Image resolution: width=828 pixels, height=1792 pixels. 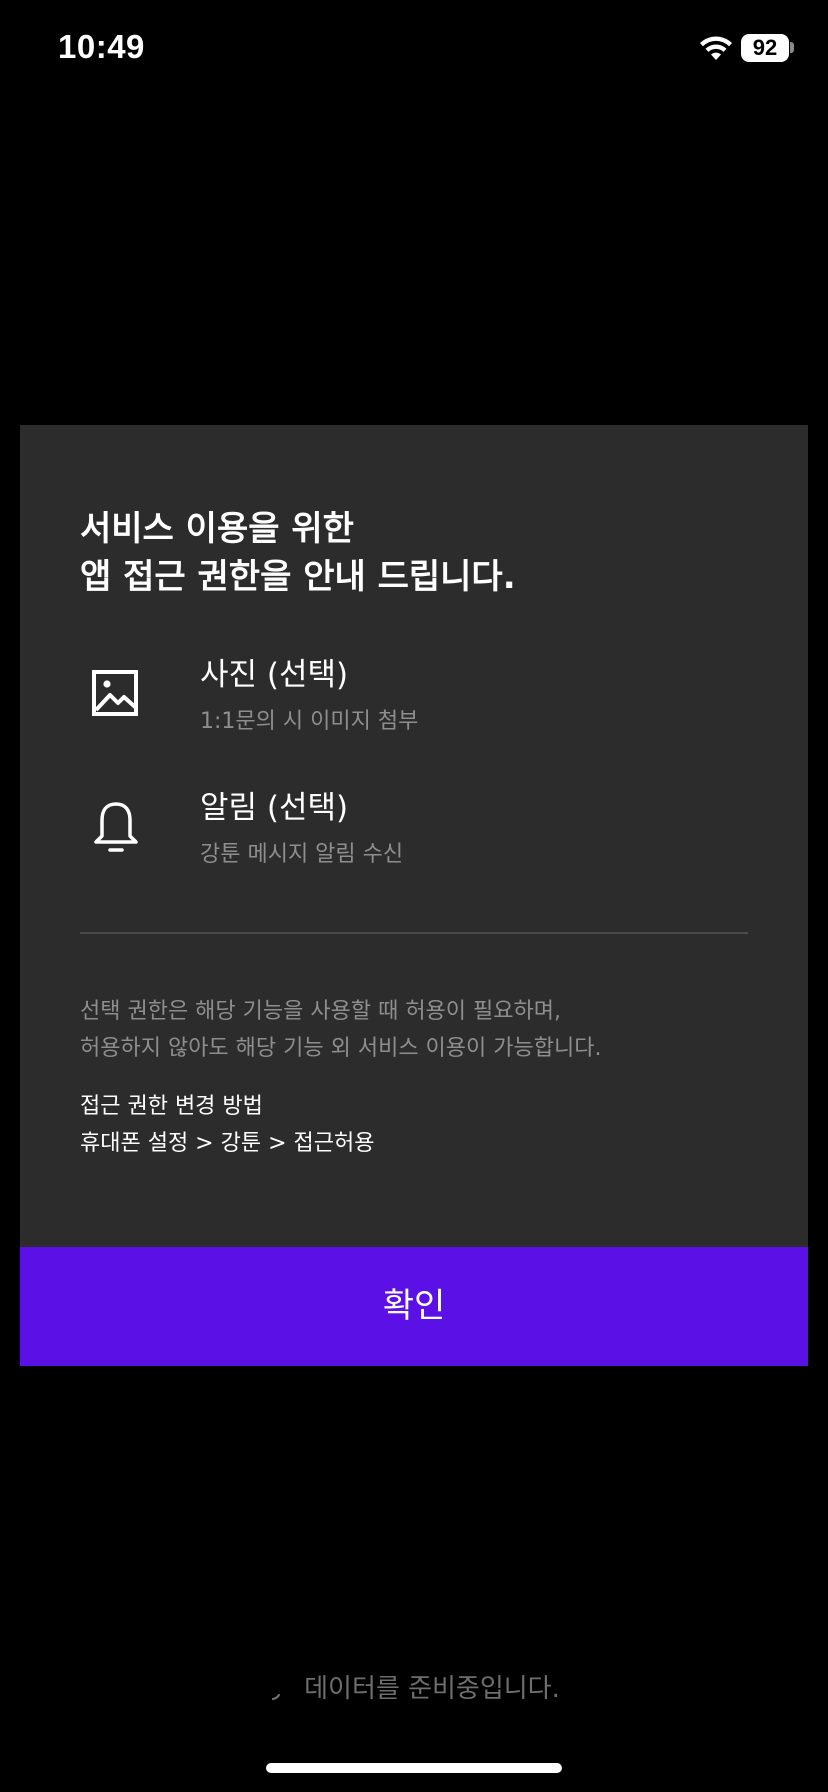 What do you see at coordinates (298, 577) in the screenshot?
I see `dialog-title-line: 앱 접근 권한을 안내 드립니다.` at bounding box center [298, 577].